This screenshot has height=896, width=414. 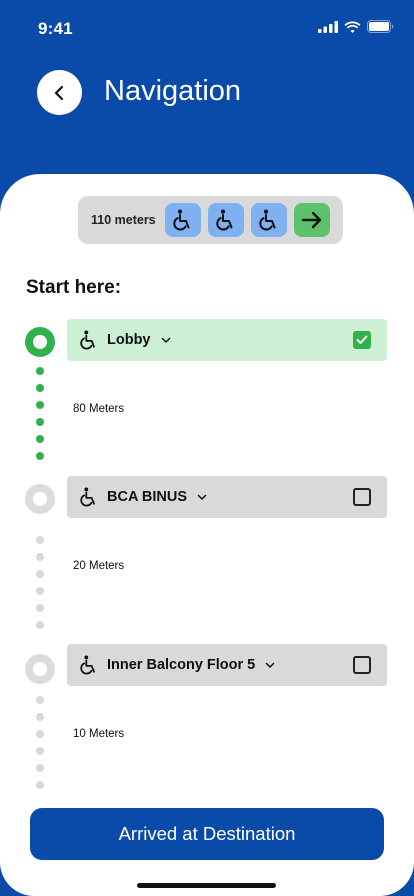 I want to click on step-name: BCA BINUS, so click(x=147, y=497).